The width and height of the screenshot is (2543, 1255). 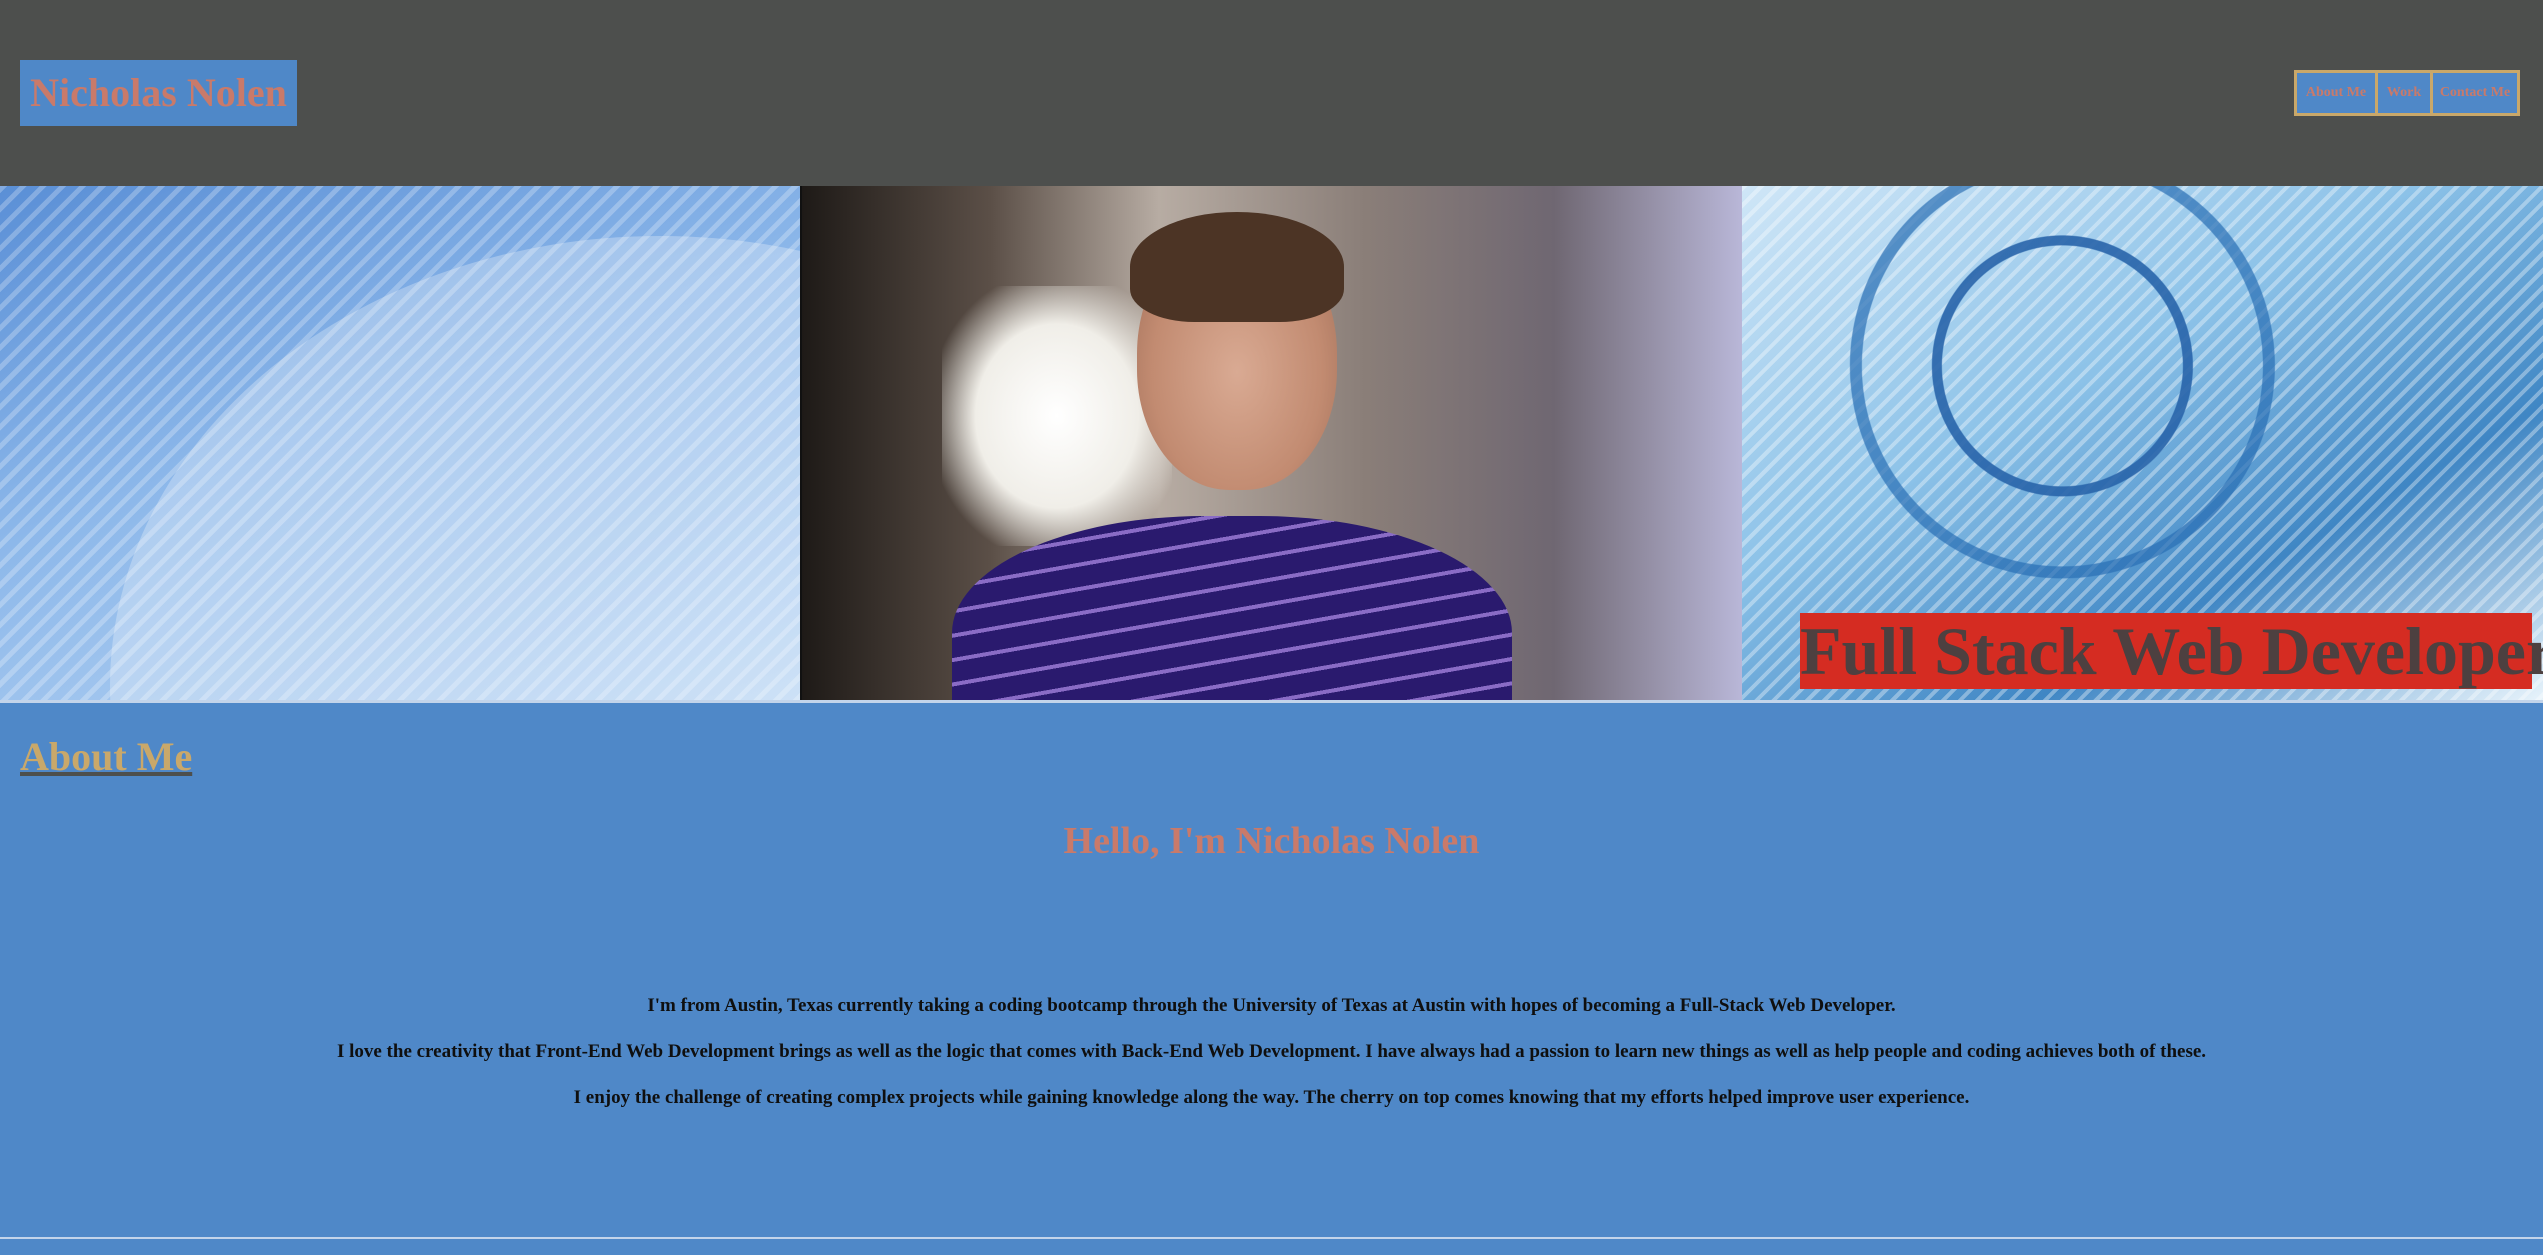 What do you see at coordinates (1271, 841) in the screenshot?
I see `greeting-heading: Hello, I'm Nicholas Nolen` at bounding box center [1271, 841].